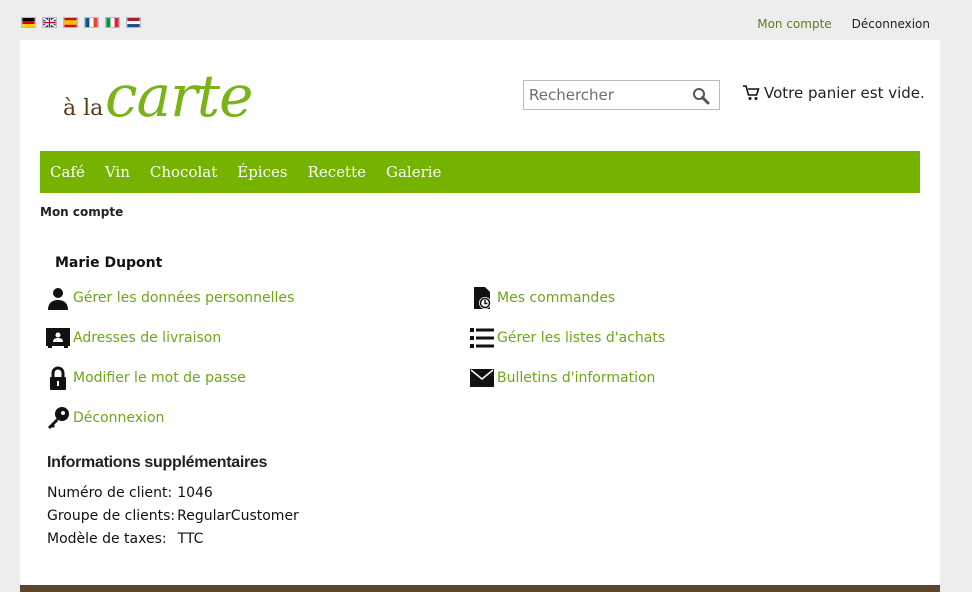  Describe the element at coordinates (844, 93) in the screenshot. I see `cart-label: Votre panier est vide.` at that location.